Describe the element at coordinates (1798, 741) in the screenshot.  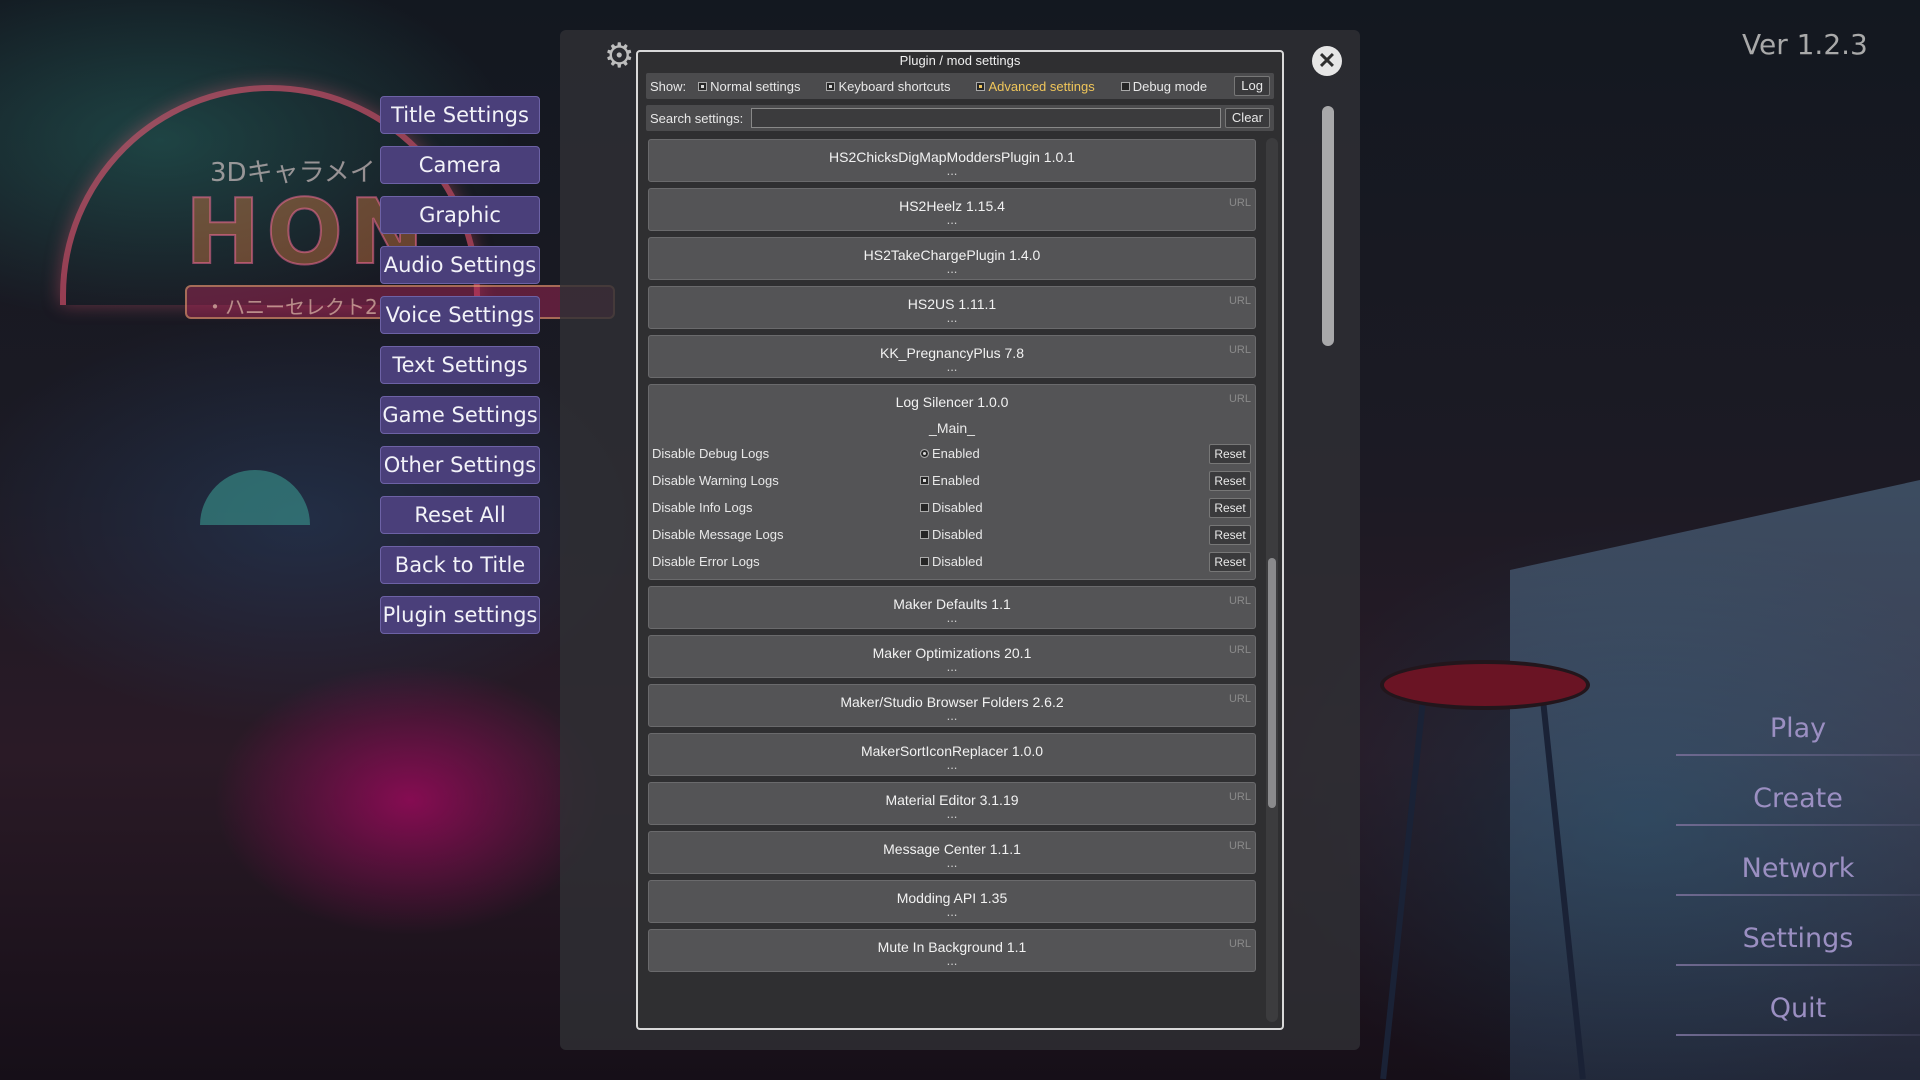
I see `play-menu-item: Play` at that location.